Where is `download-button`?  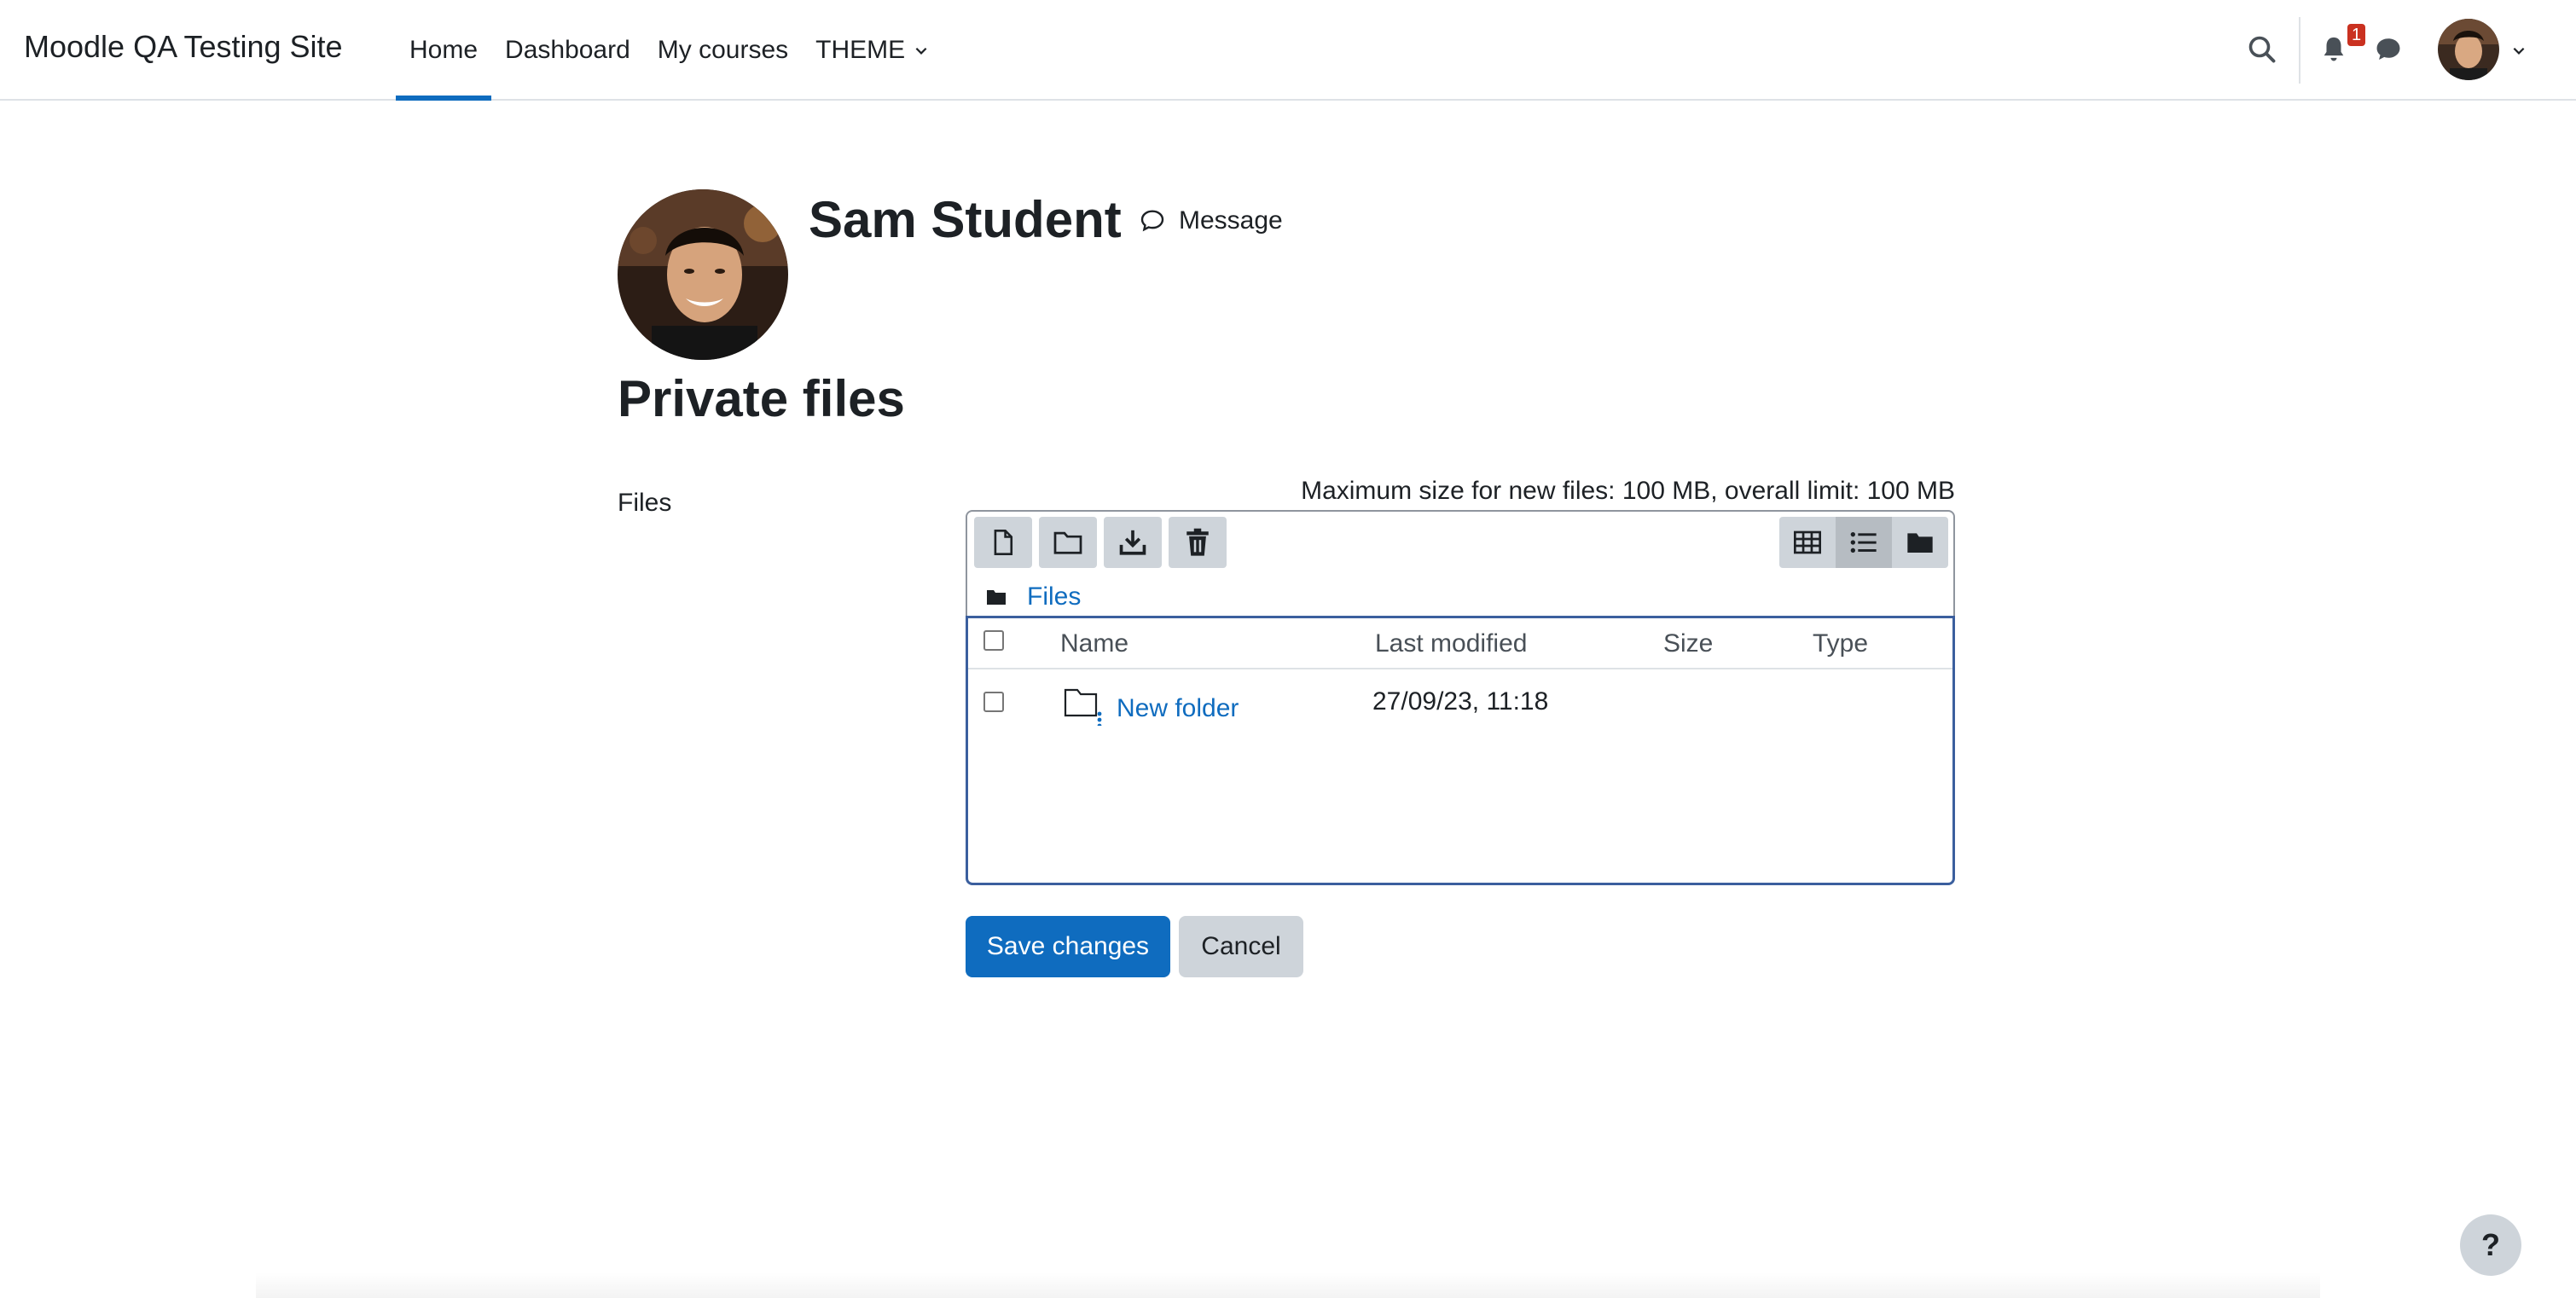 download-button is located at coordinates (1133, 542).